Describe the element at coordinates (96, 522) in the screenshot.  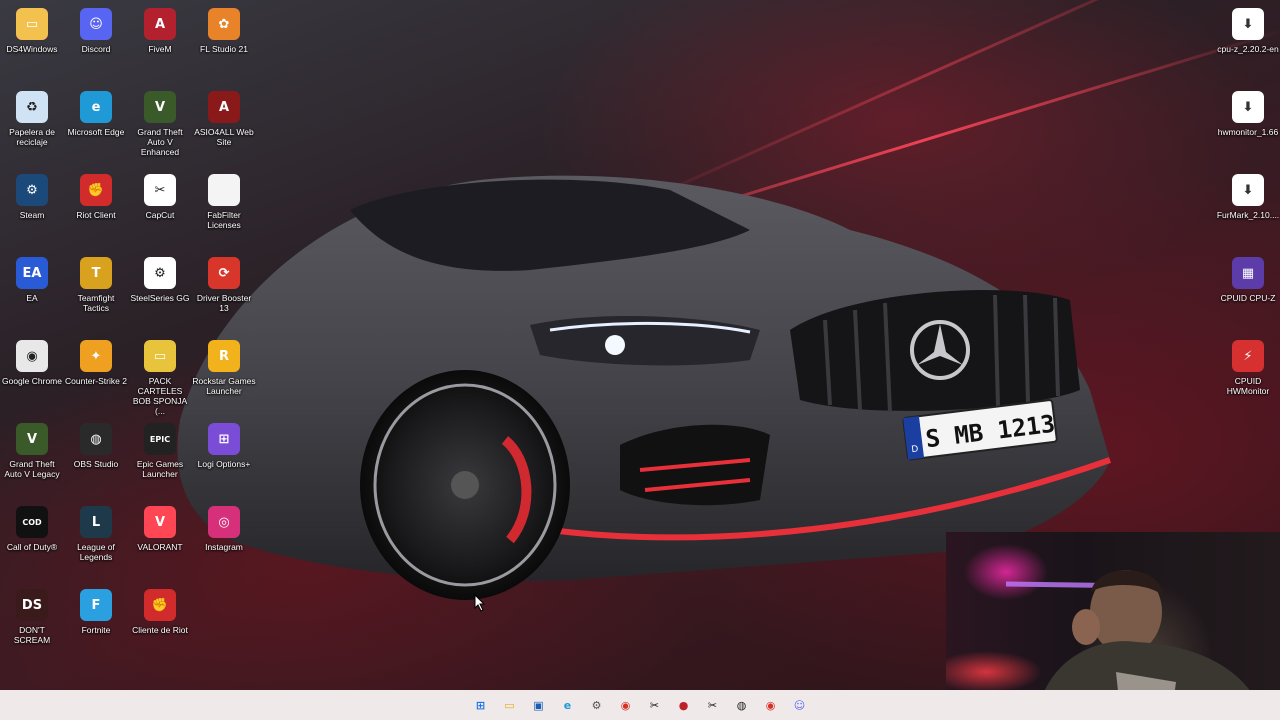
I see `league-icon: L` at that location.